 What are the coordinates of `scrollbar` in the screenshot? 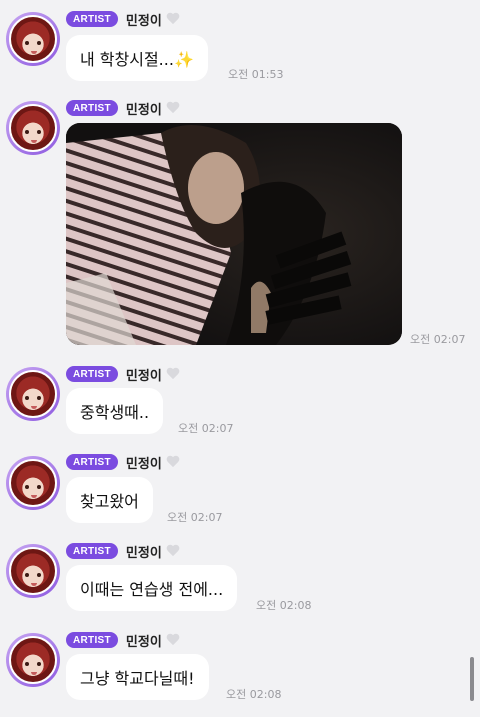 It's located at (472, 679).